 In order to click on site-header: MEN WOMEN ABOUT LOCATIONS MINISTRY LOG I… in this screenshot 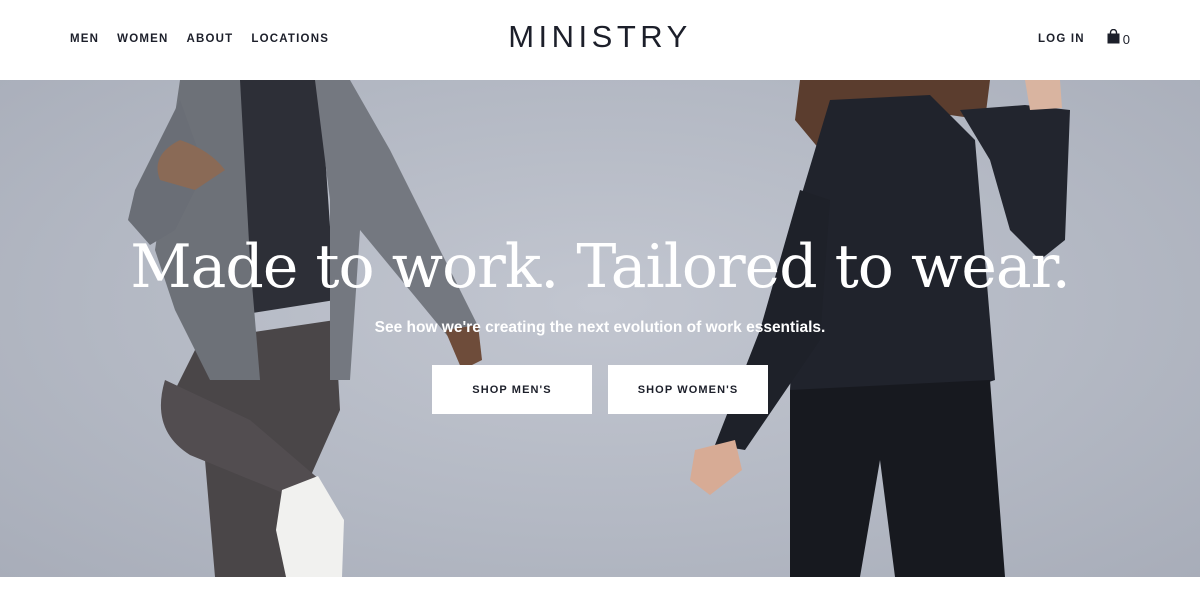, I will do `click(600, 40)`.